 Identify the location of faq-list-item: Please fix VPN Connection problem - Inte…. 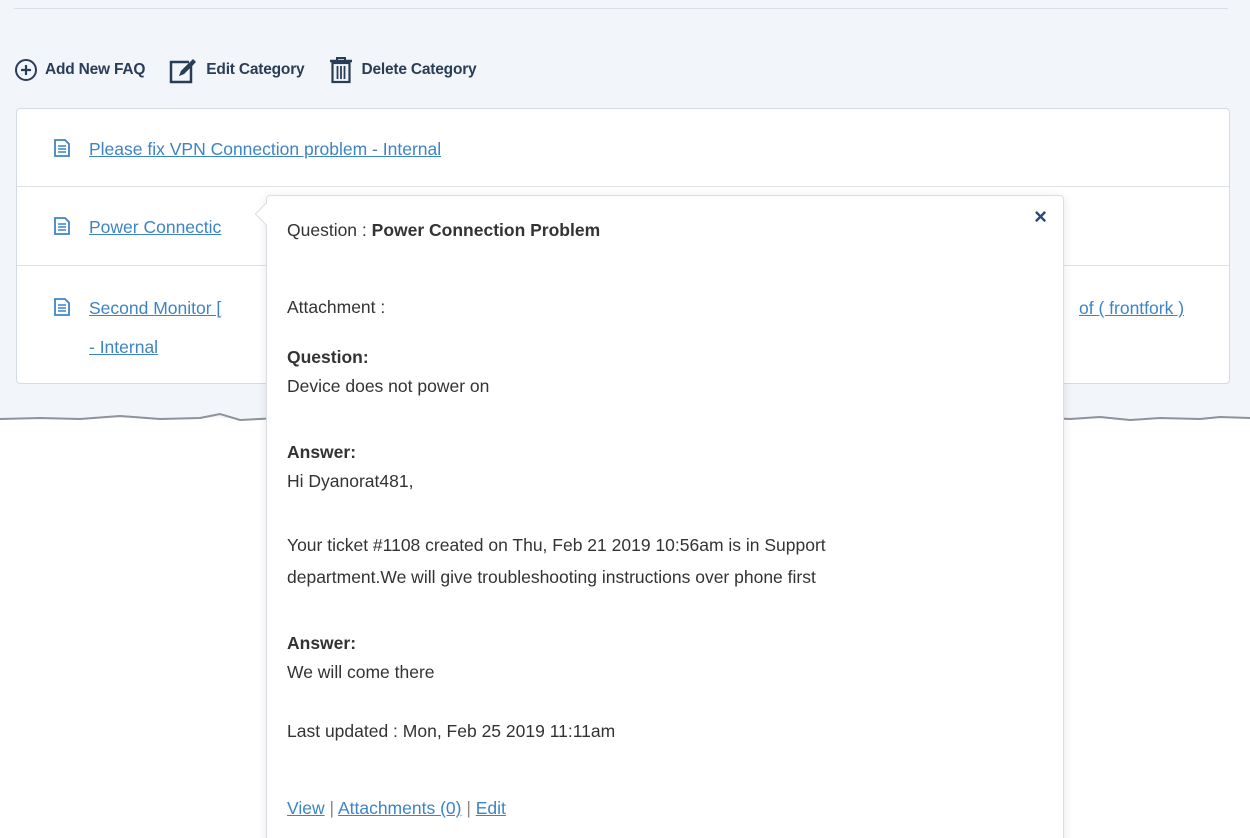
(623, 148).